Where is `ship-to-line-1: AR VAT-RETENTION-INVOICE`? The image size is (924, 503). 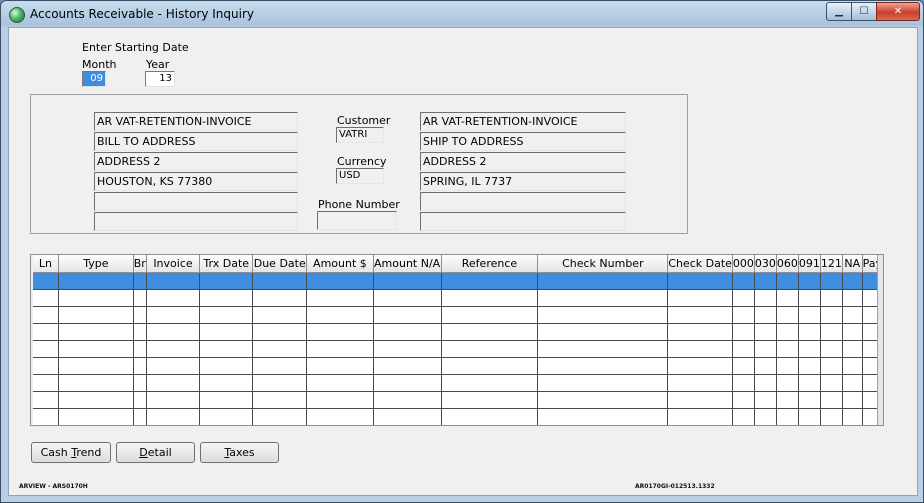
ship-to-line-1: AR VAT-RETENTION-INVOICE is located at coordinates (523, 121).